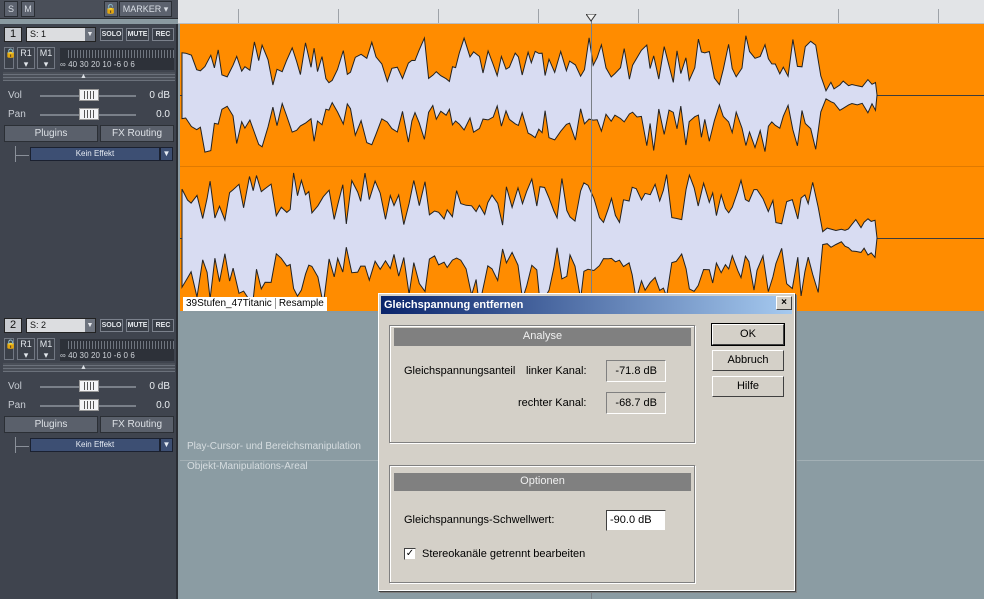 The image size is (984, 599). What do you see at coordinates (11, 9) in the screenshot?
I see `solo-all-button: S` at bounding box center [11, 9].